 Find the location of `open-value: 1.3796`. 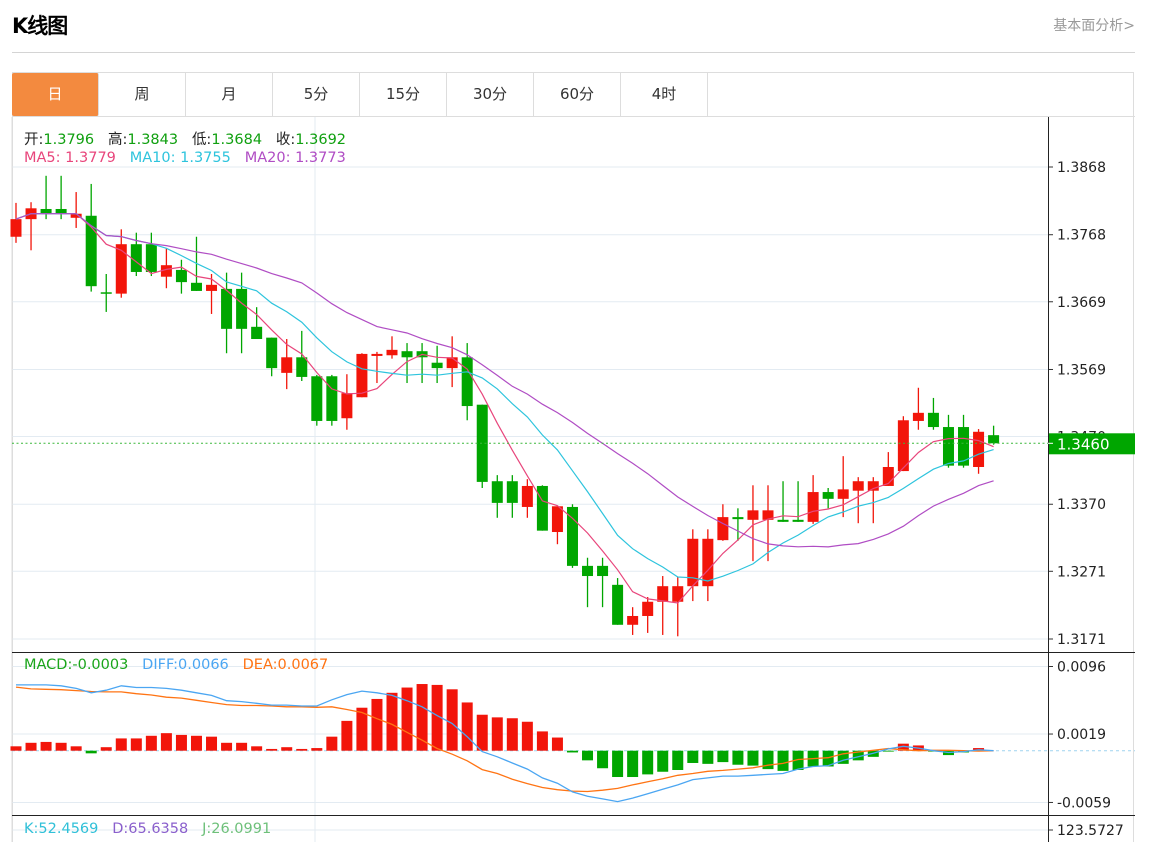

open-value: 1.3796 is located at coordinates (69, 140).